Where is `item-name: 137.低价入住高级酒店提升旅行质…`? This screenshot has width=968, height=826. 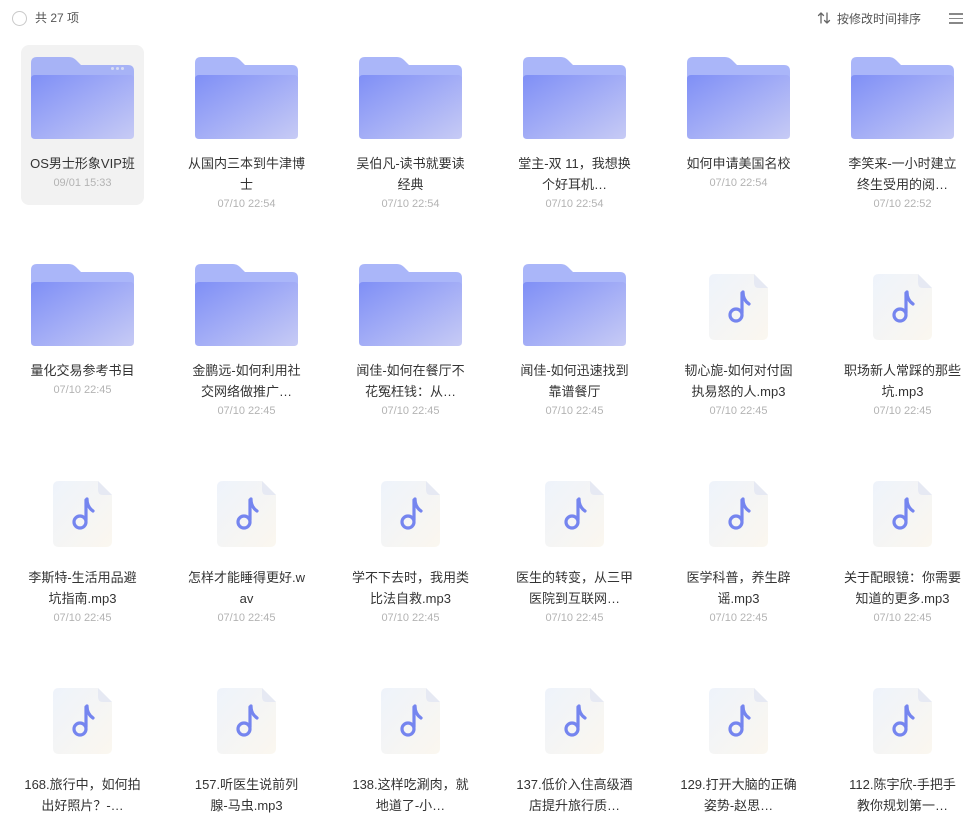 item-name: 137.低价入住高级酒店提升旅行质… is located at coordinates (574, 795).